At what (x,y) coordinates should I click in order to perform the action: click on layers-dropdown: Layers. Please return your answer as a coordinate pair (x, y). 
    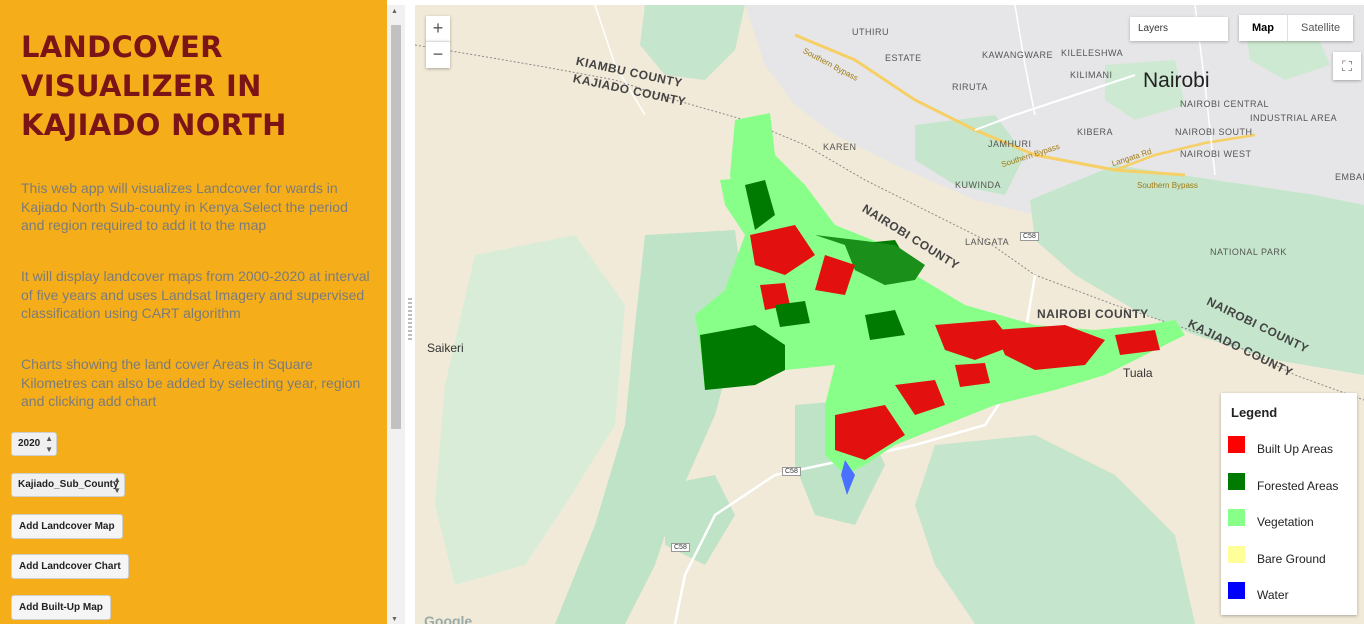
    Looking at the image, I should click on (1179, 29).